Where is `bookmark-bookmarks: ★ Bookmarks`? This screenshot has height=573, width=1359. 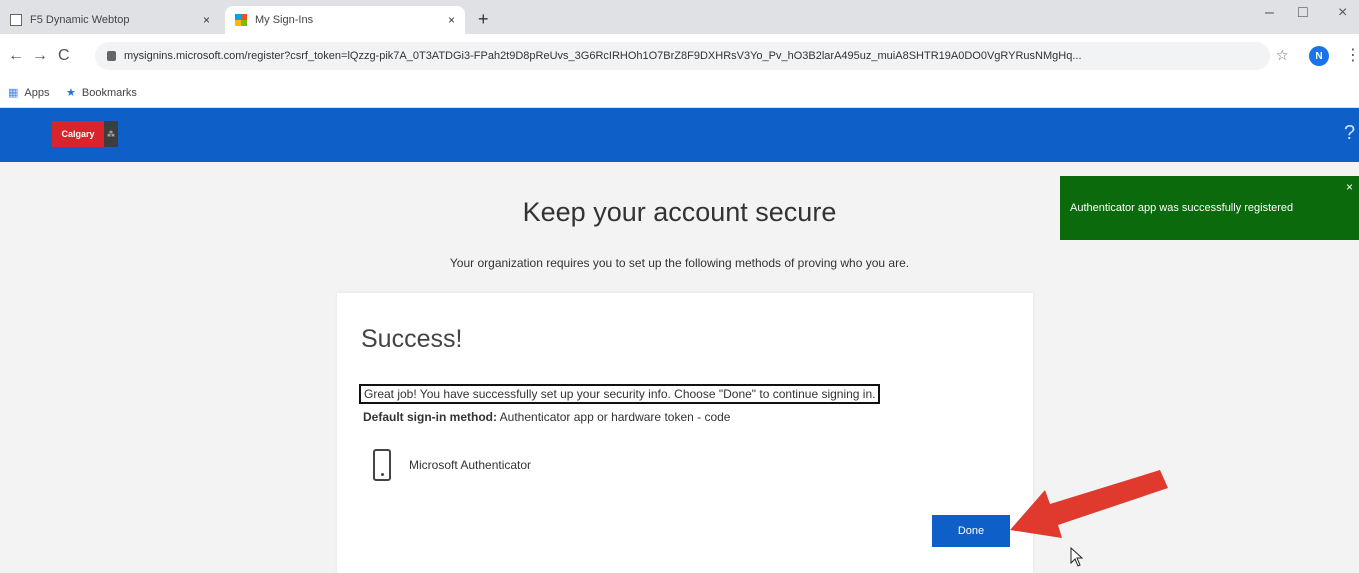 bookmark-bookmarks: ★ Bookmarks is located at coordinates (101, 93).